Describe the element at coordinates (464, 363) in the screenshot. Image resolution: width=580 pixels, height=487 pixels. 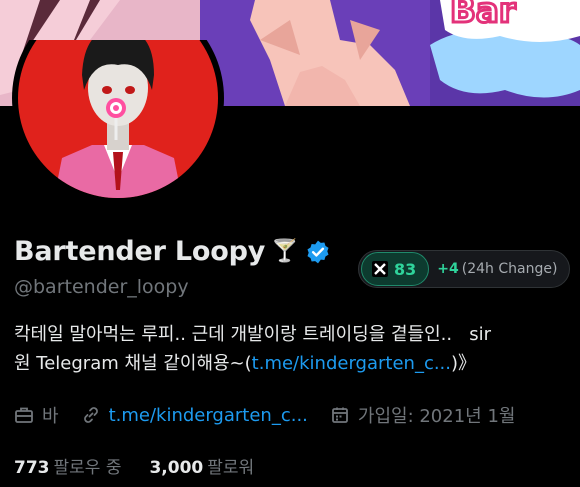
I see `bio-line-2-suffix: )》` at that location.